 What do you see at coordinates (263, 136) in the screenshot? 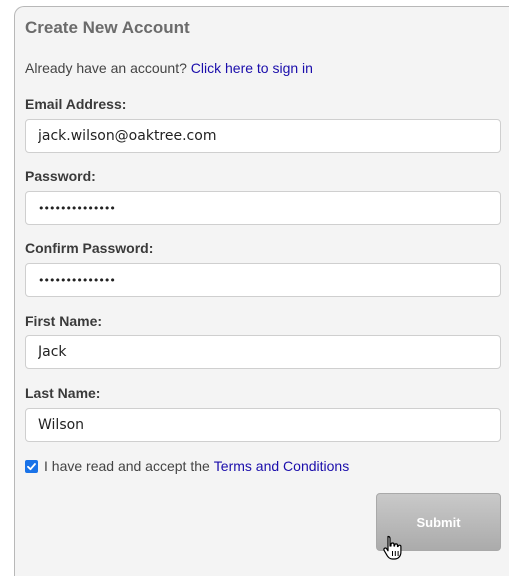
I see `email-field` at bounding box center [263, 136].